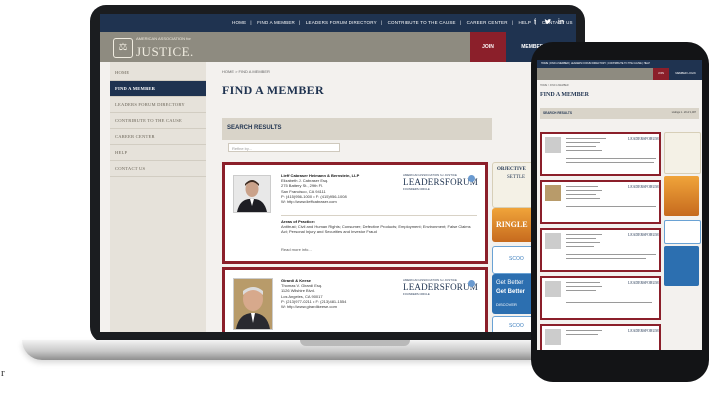  I want to click on footer-text: r, so click(3, 373).